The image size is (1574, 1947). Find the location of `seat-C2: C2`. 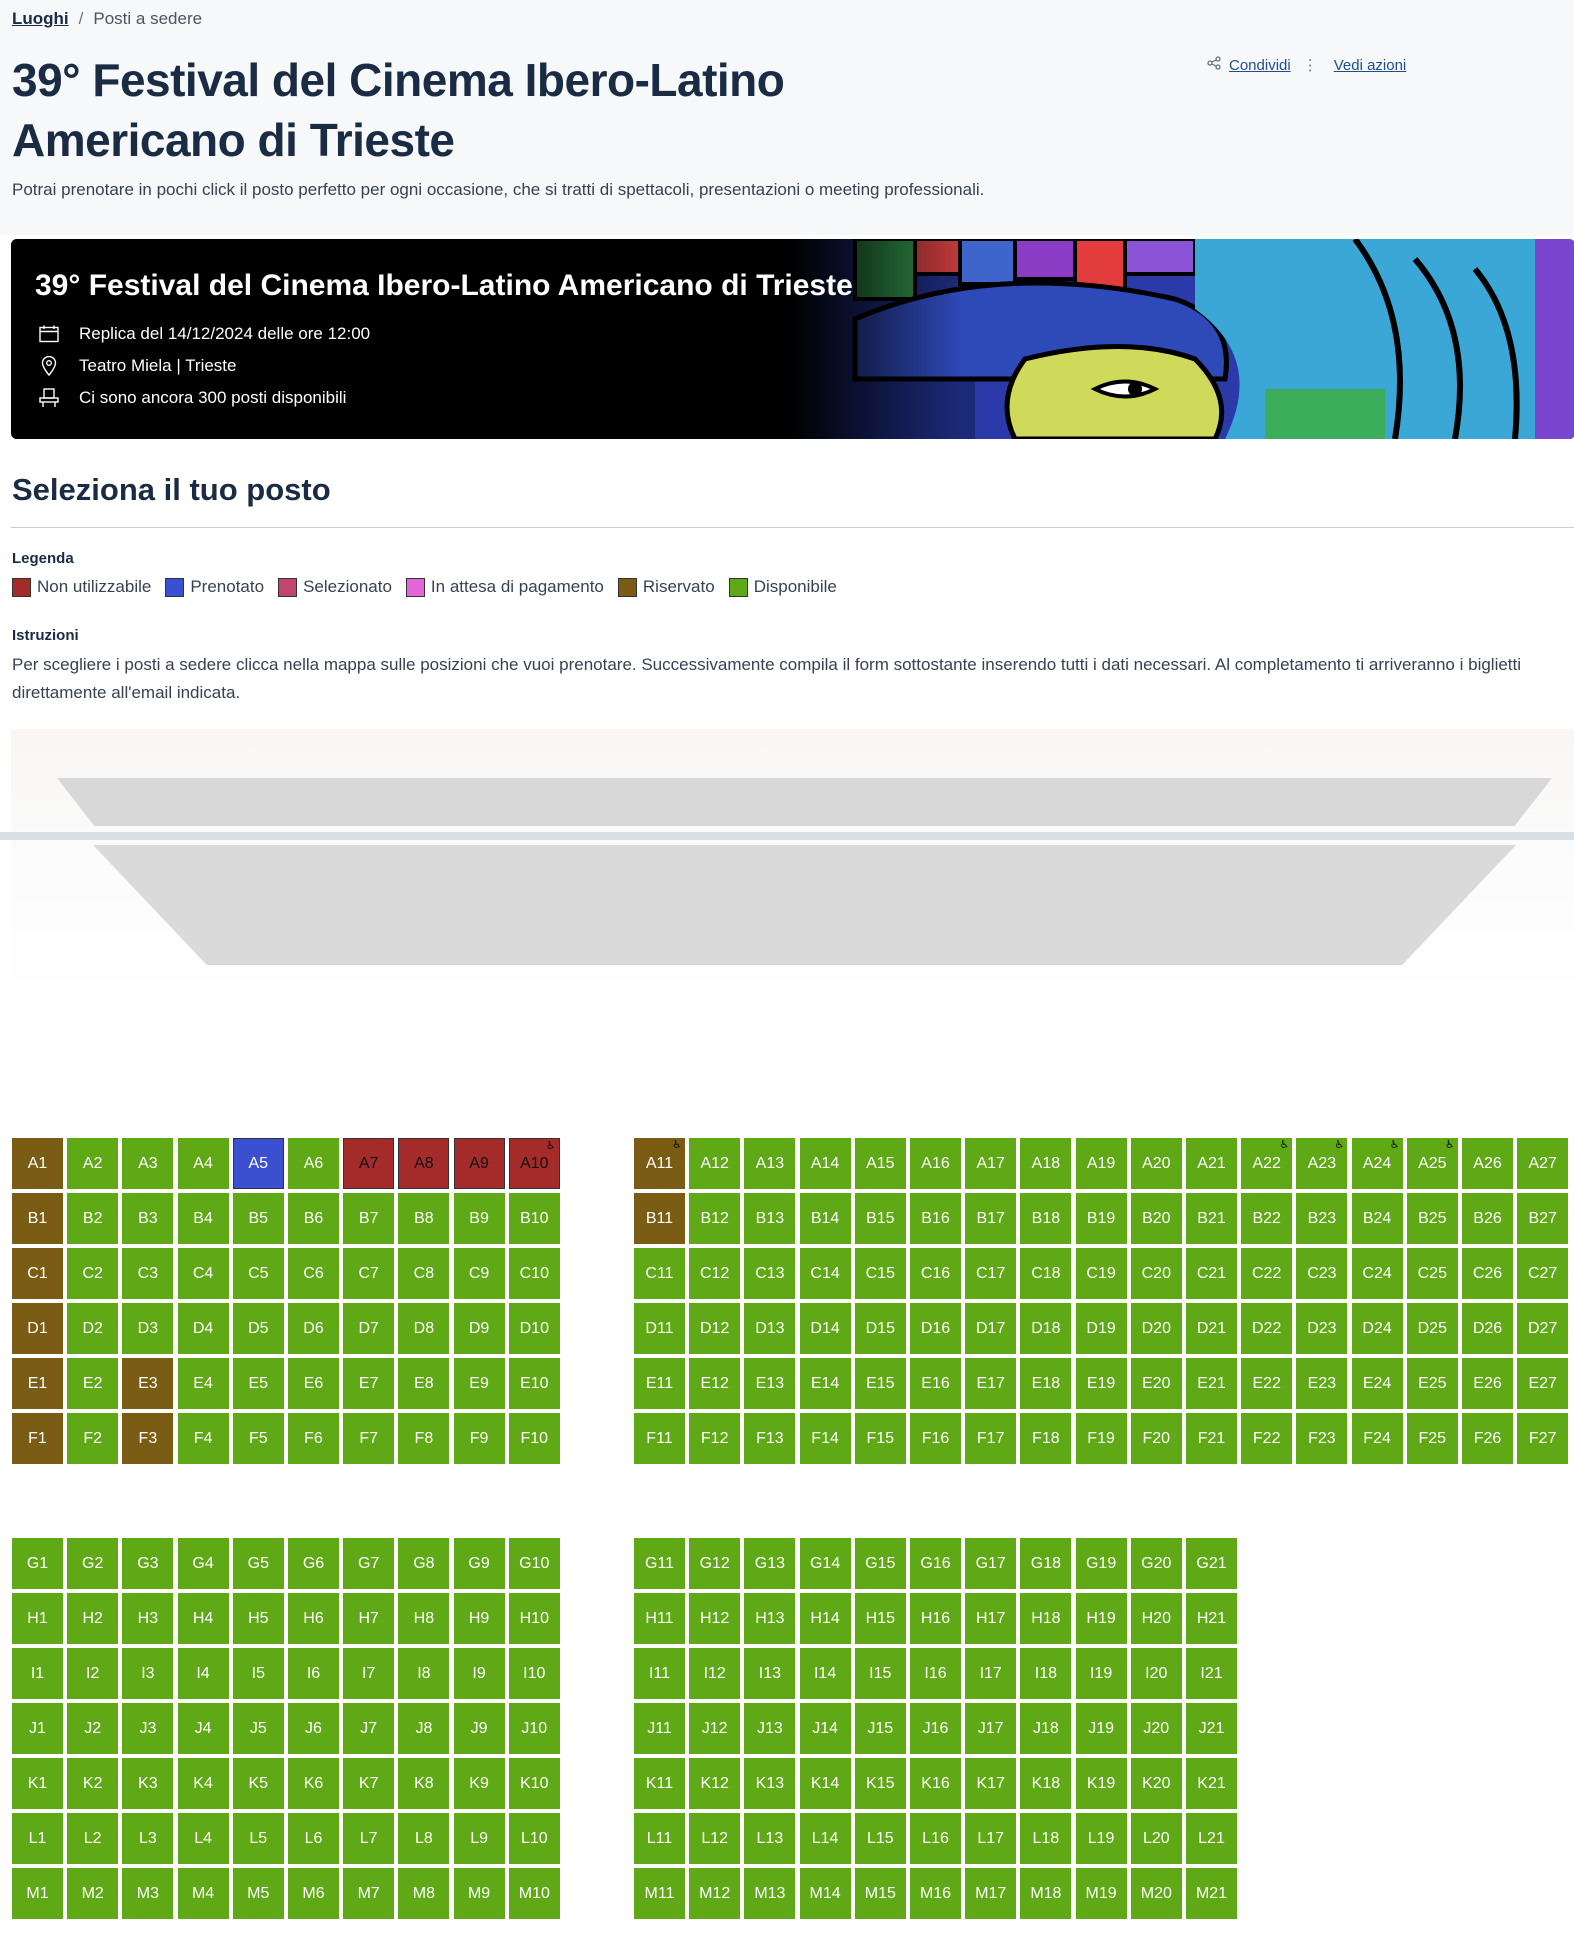

seat-C2: C2 is located at coordinates (93, 1273).